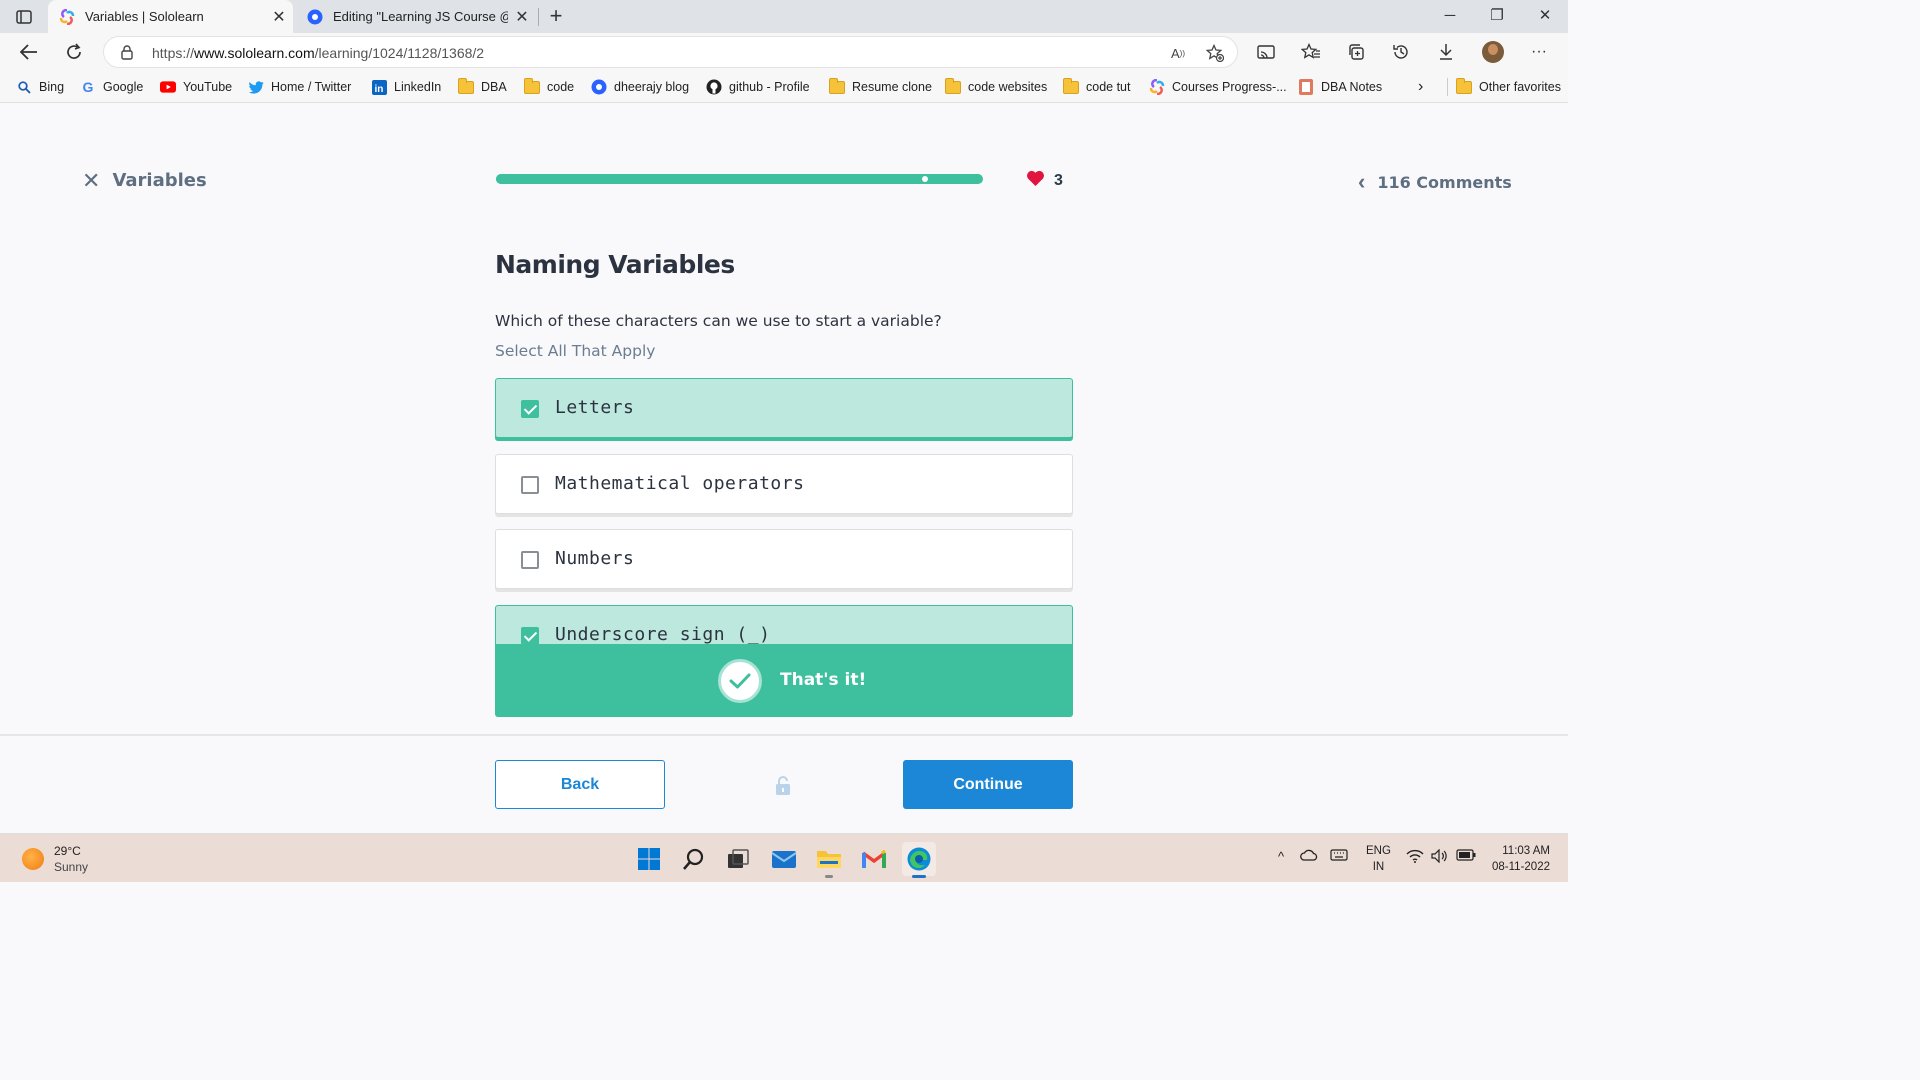 Image resolution: width=1920 pixels, height=1080 pixels. What do you see at coordinates (784, 559) in the screenshot?
I see `answer-option-numbers: Numbers` at bounding box center [784, 559].